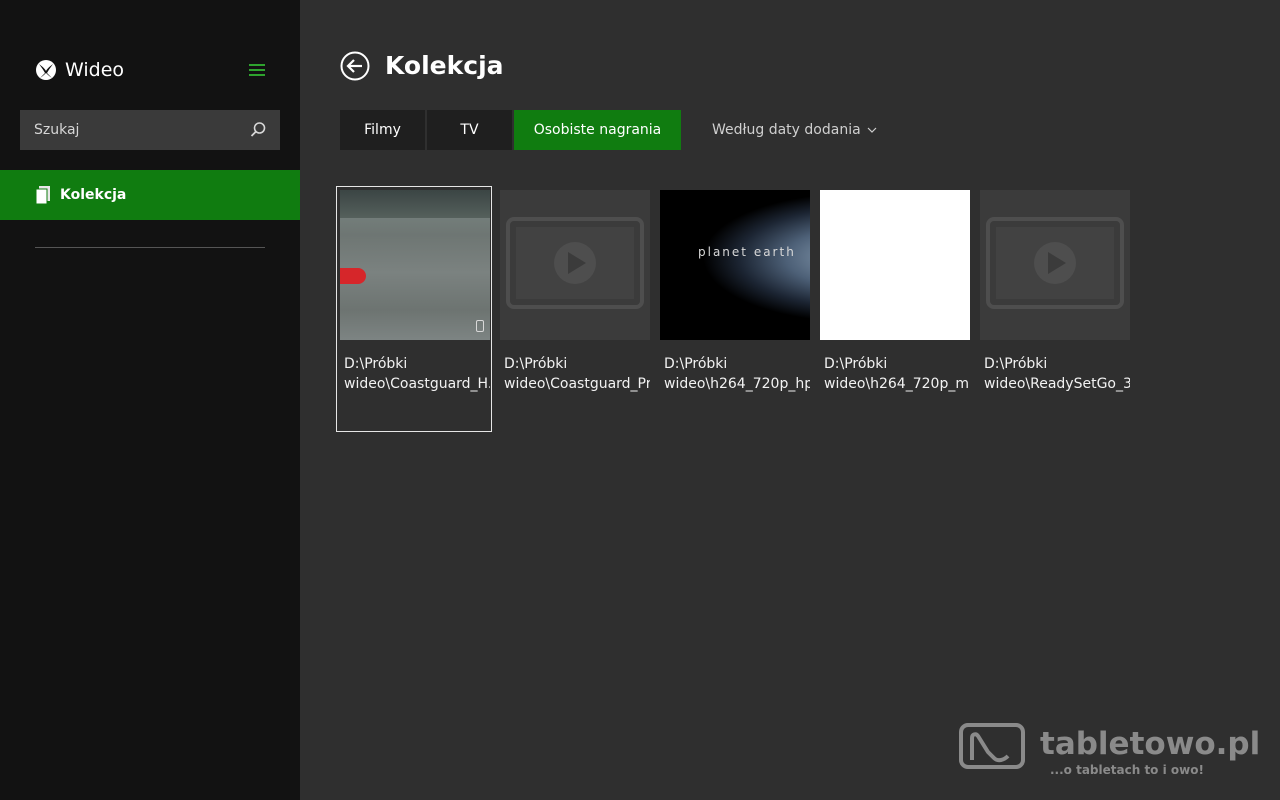  What do you see at coordinates (577, 374) in the screenshot?
I see `video-title: D:\Próbki wideo\Coastguard_Pr` at bounding box center [577, 374].